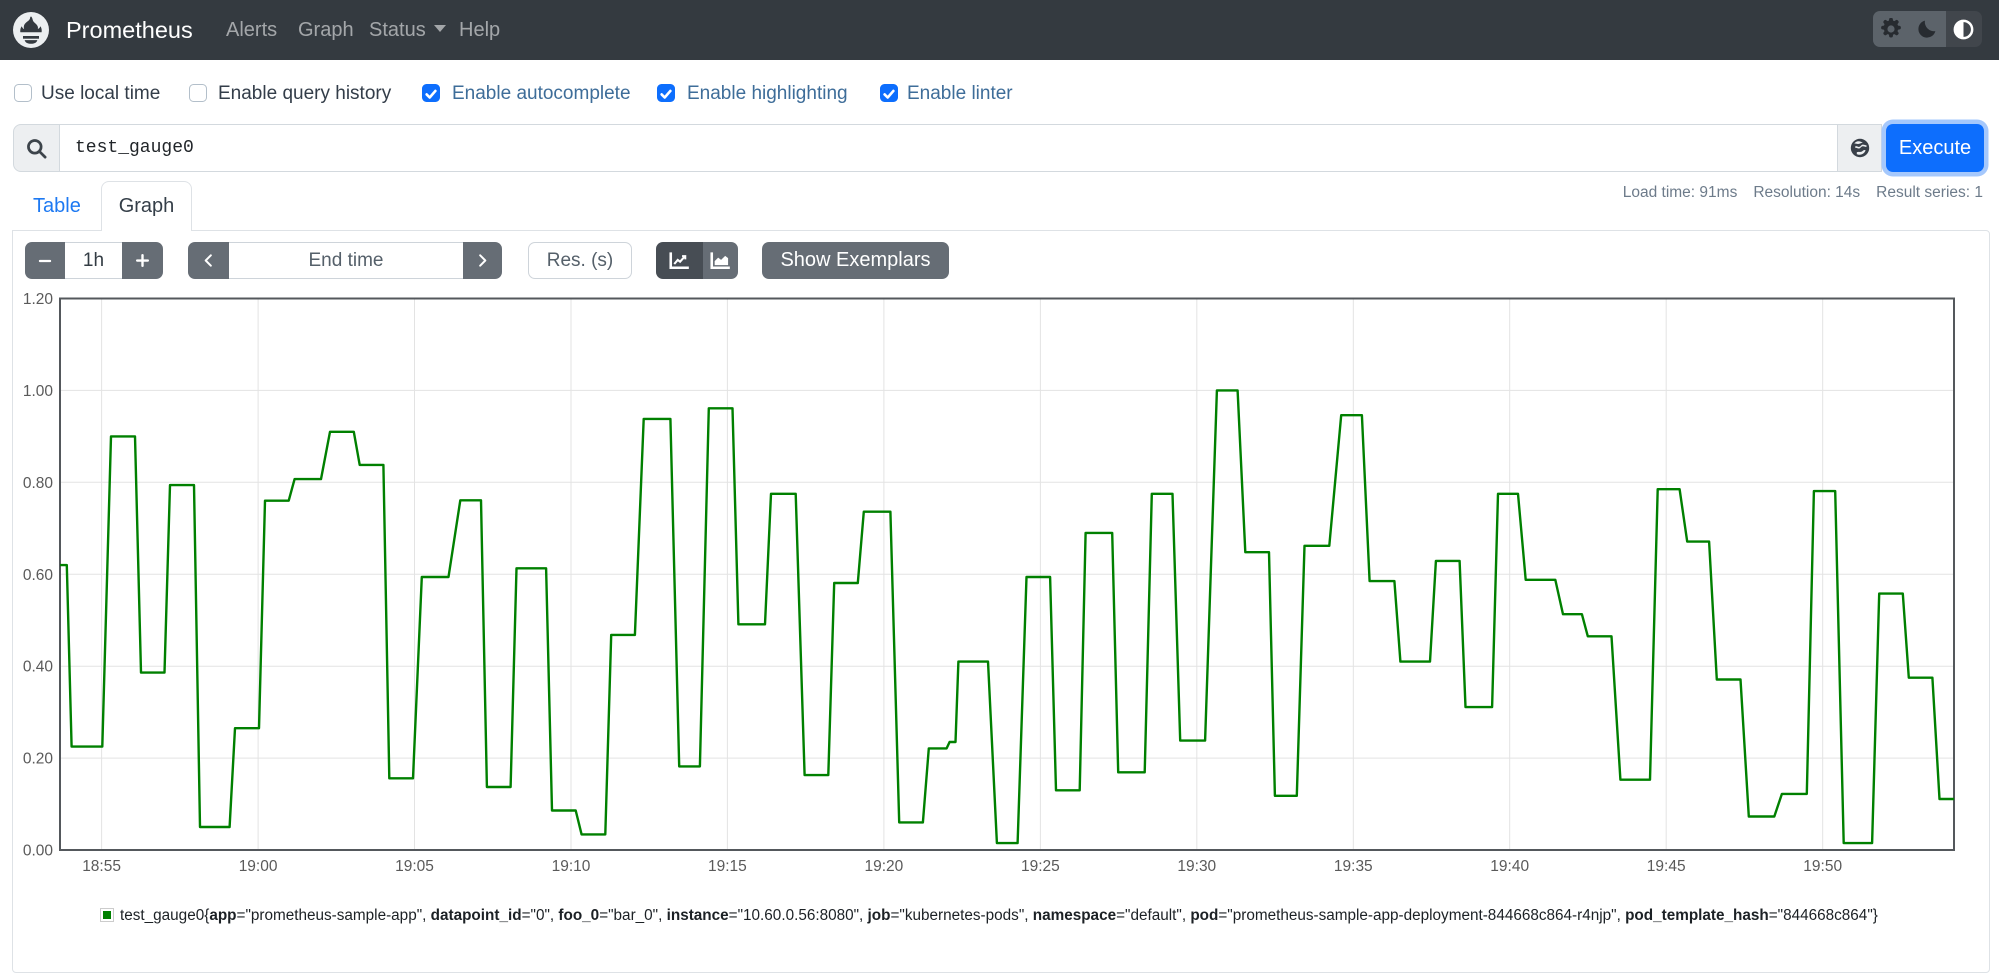 The width and height of the screenshot is (1999, 980). I want to click on svg-text: 19:30, so click(1196, 866).